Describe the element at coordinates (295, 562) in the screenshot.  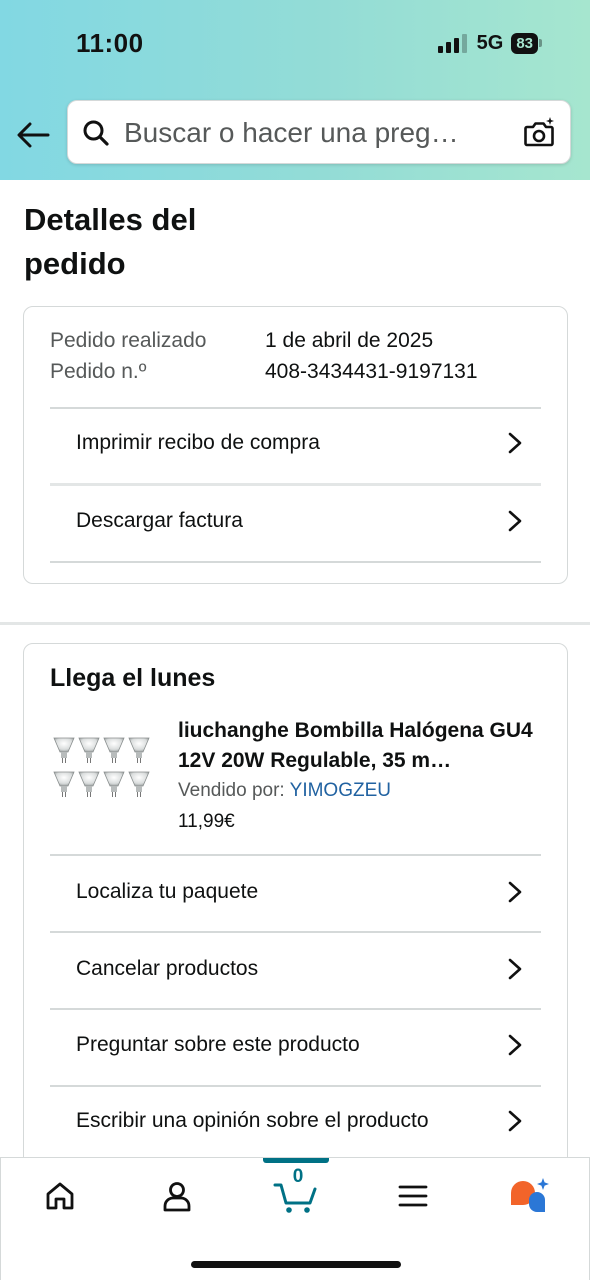
I see `divider` at that location.